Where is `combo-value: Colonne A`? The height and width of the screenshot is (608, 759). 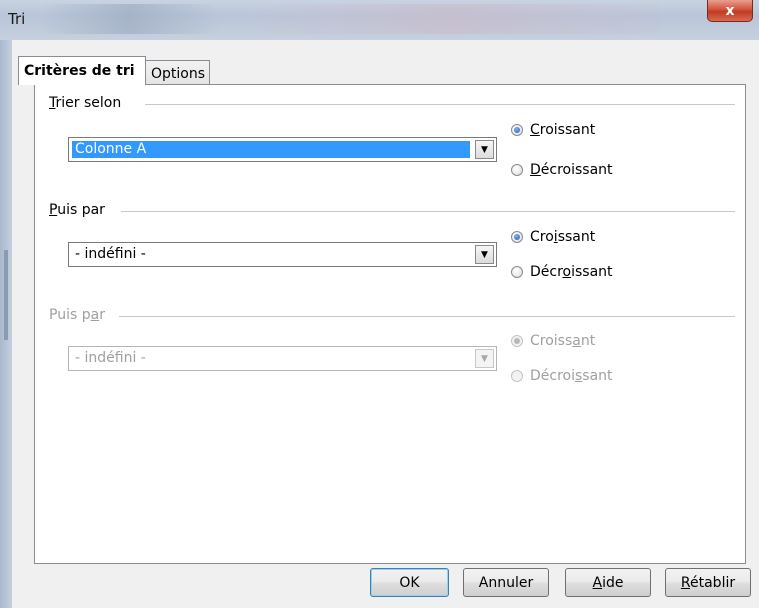
combo-value: Colonne A is located at coordinates (271, 149).